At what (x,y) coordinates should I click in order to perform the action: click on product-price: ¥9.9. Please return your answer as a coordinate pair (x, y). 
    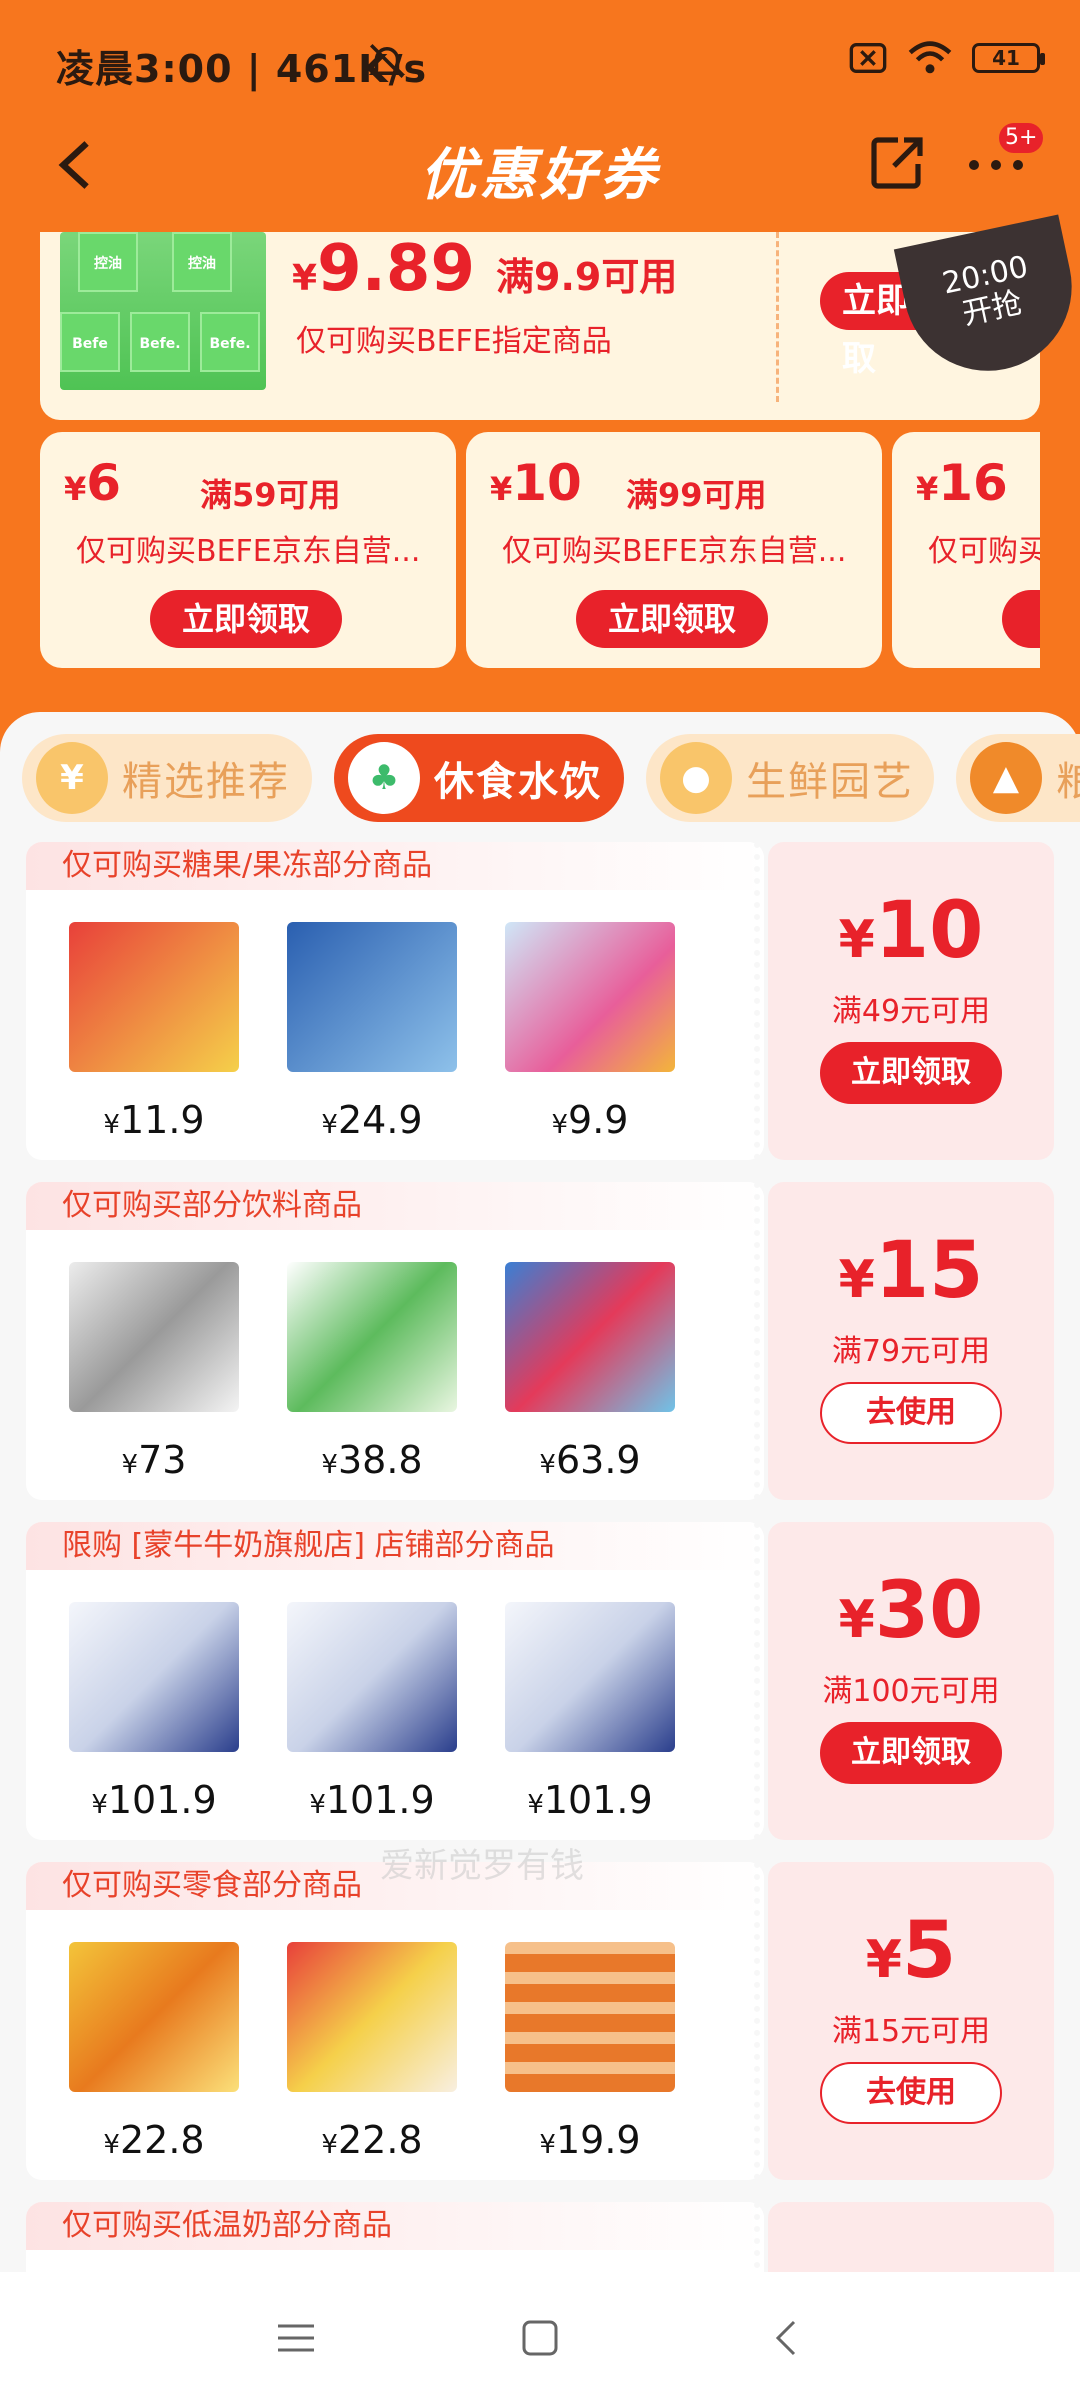
    Looking at the image, I should click on (590, 1120).